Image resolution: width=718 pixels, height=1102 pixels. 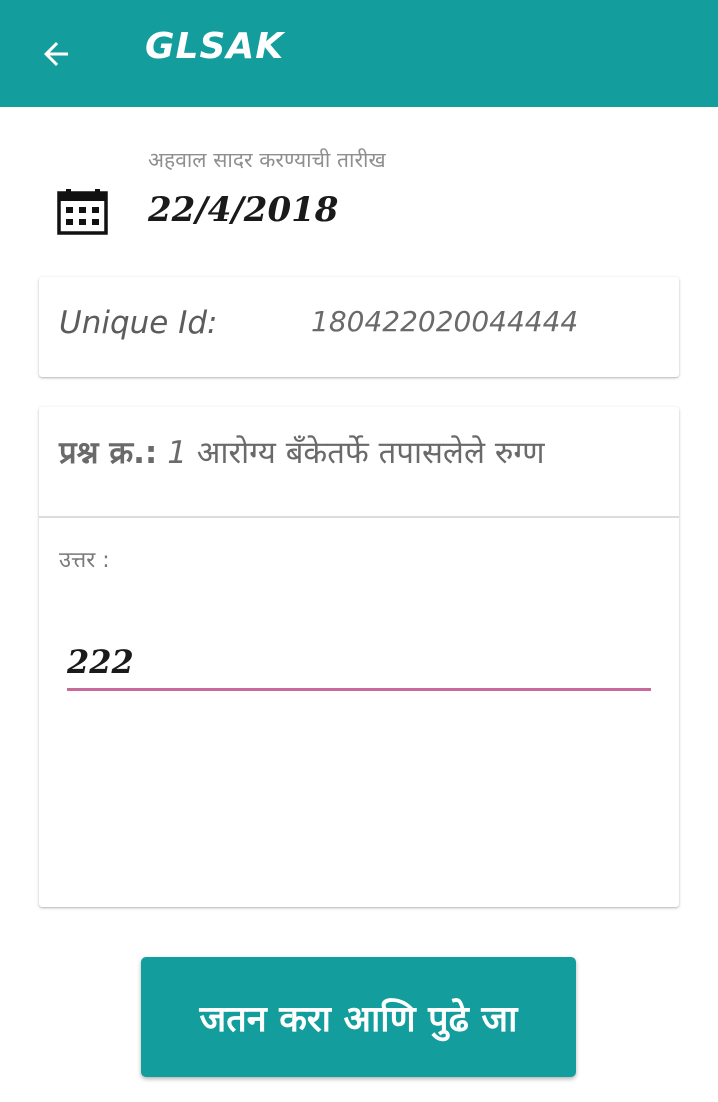 What do you see at coordinates (359, 663) in the screenshot?
I see `answer-input` at bounding box center [359, 663].